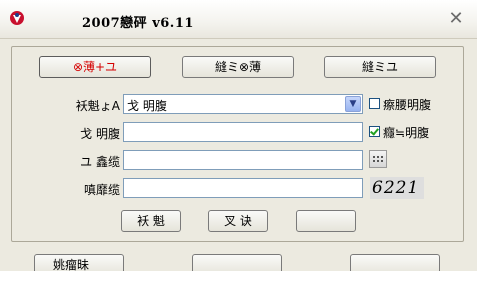  Describe the element at coordinates (238, 287) in the screenshot. I see `bottom-strip` at that location.